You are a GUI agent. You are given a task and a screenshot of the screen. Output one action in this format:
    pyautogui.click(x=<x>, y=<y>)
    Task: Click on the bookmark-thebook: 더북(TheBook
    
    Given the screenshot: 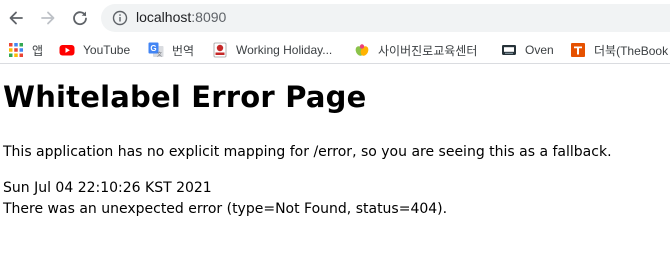 What is the action you would take?
    pyautogui.click(x=619, y=50)
    